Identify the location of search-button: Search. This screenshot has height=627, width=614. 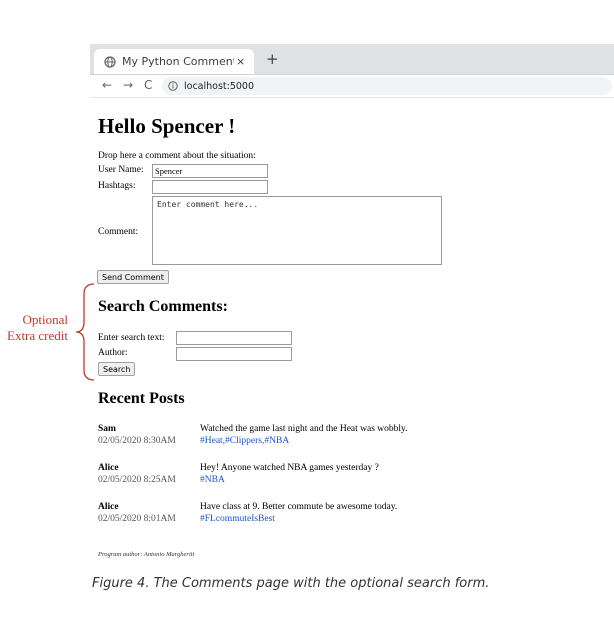
(117, 369).